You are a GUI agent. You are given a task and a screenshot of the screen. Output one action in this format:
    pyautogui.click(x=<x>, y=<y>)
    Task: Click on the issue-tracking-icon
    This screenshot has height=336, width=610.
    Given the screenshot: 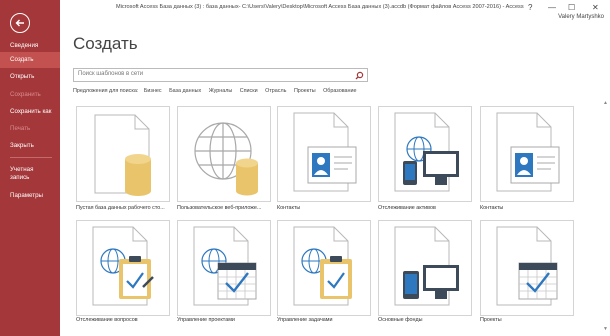 What is the action you would take?
    pyautogui.click(x=123, y=266)
    